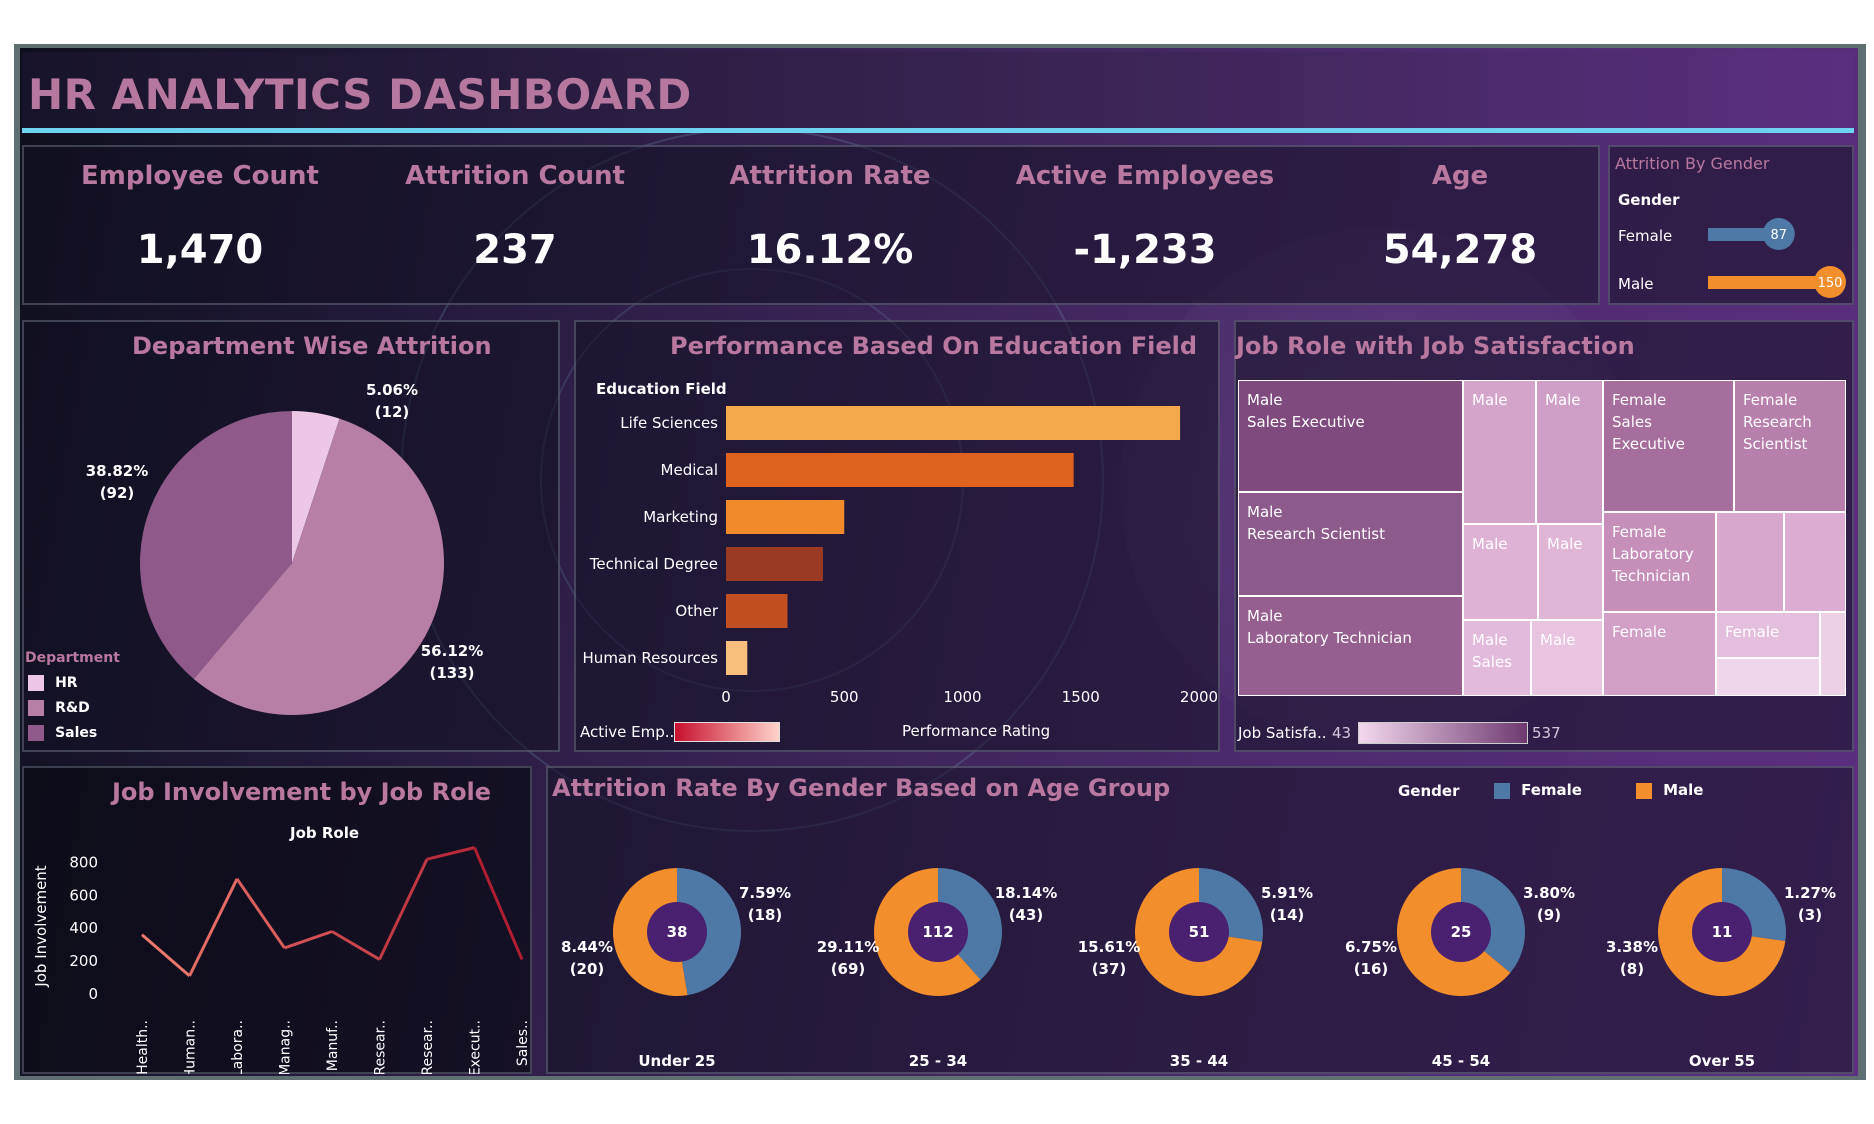 This screenshot has height=1124, width=1874. What do you see at coordinates (286, 1047) in the screenshot?
I see `x-tick-label: Manag..` at bounding box center [286, 1047].